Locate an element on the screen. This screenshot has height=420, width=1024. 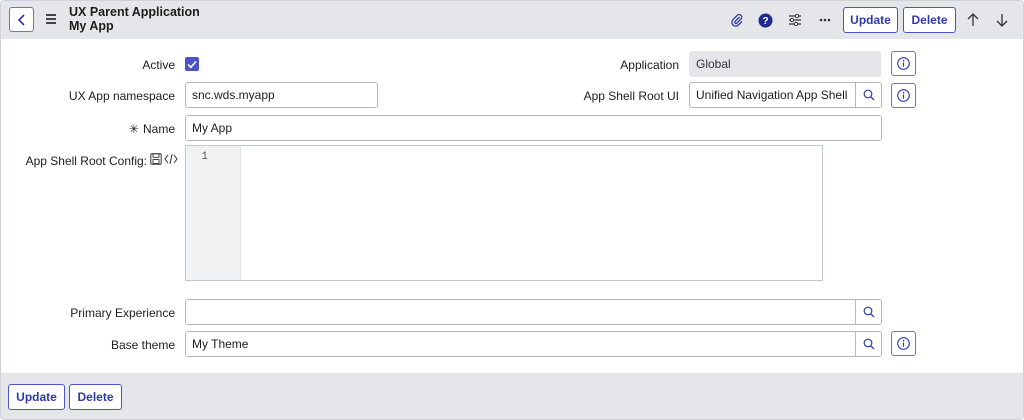
paperclip-icon is located at coordinates (737, 20).